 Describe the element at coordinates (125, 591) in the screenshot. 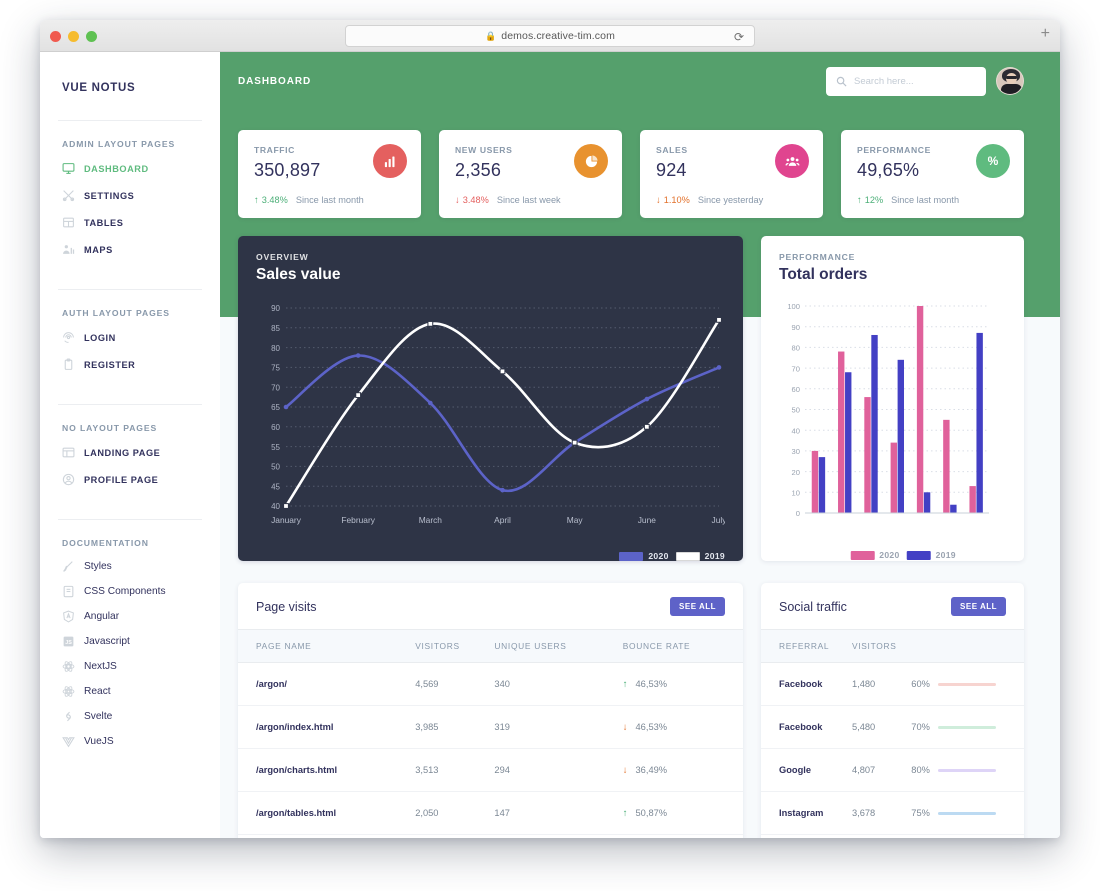

I see `sidebar-item-label: CSS Components` at that location.